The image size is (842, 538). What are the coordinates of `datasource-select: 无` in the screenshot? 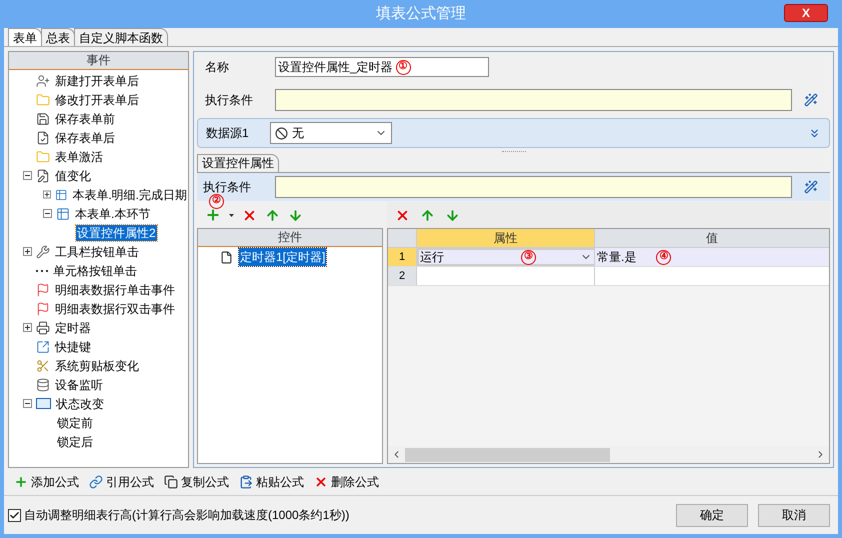 It's located at (331, 133).